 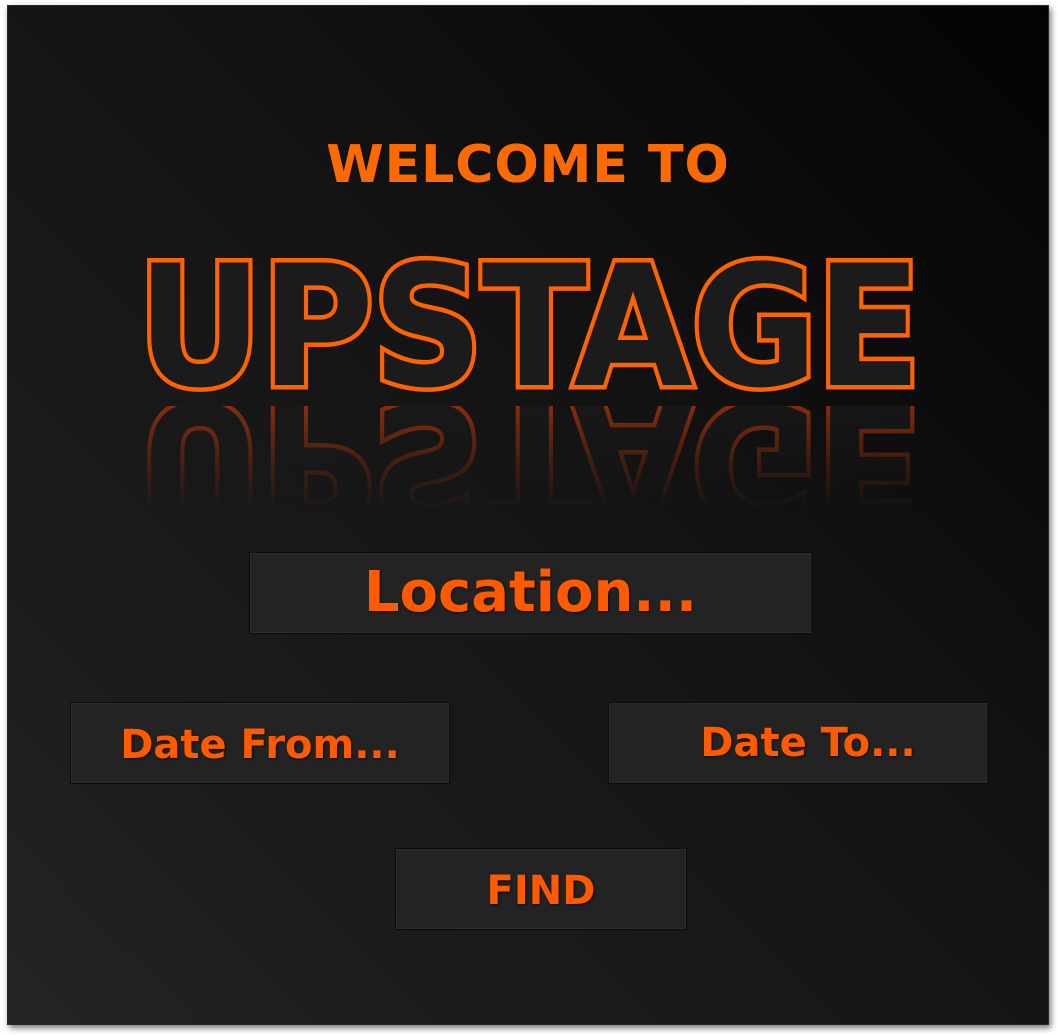 I want to click on app-title: UPSTAGE, so click(x=529, y=327).